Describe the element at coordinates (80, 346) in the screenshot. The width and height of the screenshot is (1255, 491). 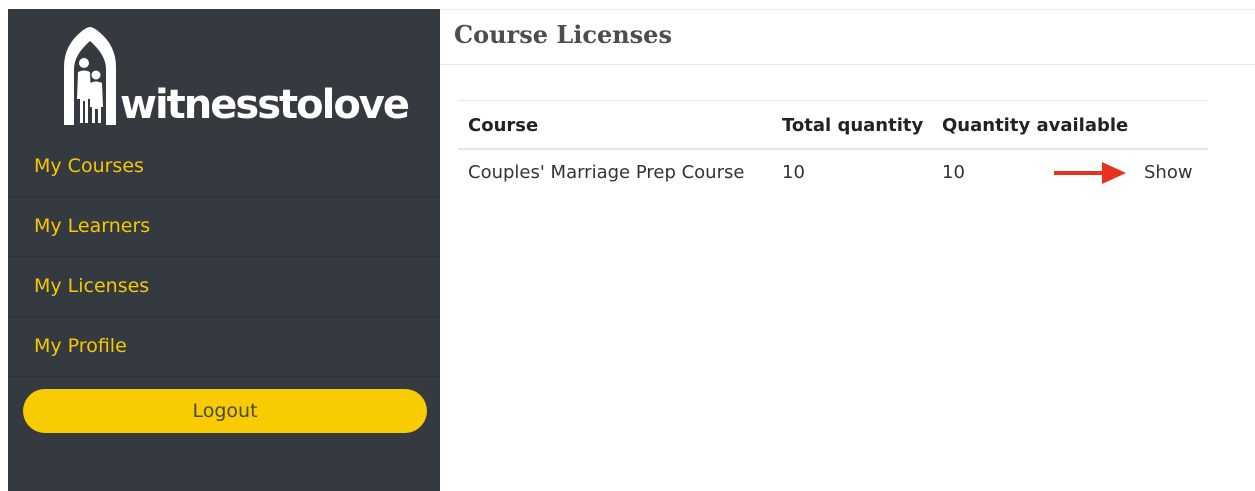
I see `sidebar-item-label: My Profile` at that location.